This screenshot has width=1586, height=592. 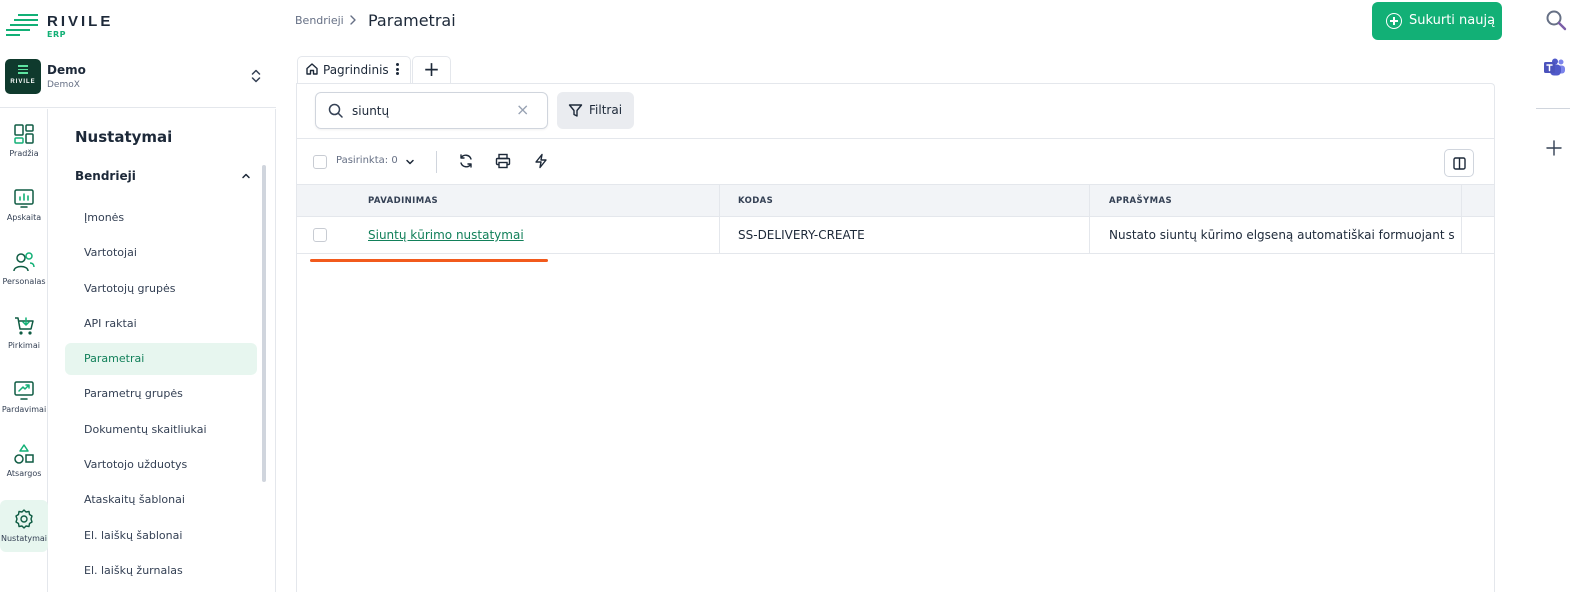 What do you see at coordinates (24, 281) in the screenshot?
I see `rail-label: Personalas` at bounding box center [24, 281].